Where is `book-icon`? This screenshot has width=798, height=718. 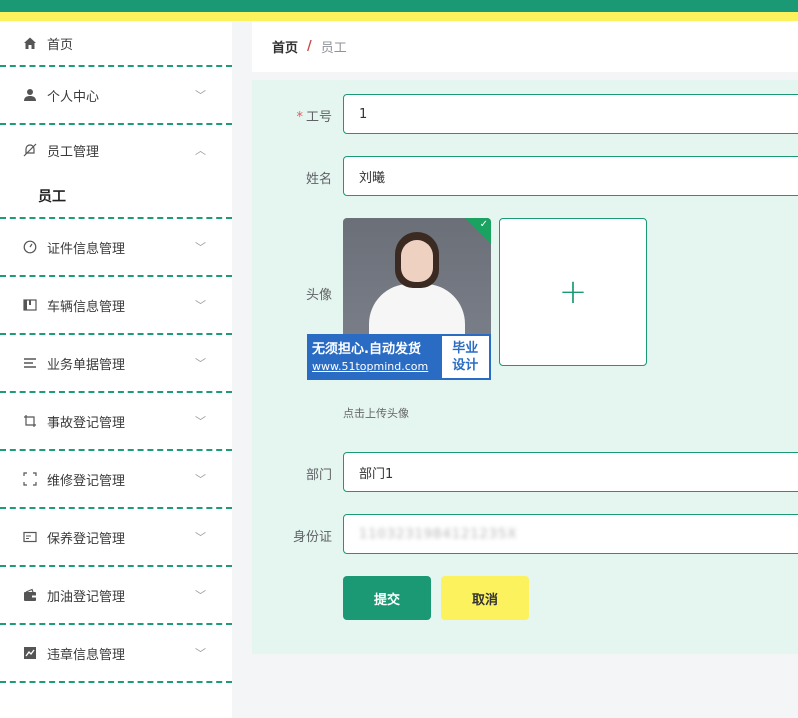 book-icon is located at coordinates (30, 305).